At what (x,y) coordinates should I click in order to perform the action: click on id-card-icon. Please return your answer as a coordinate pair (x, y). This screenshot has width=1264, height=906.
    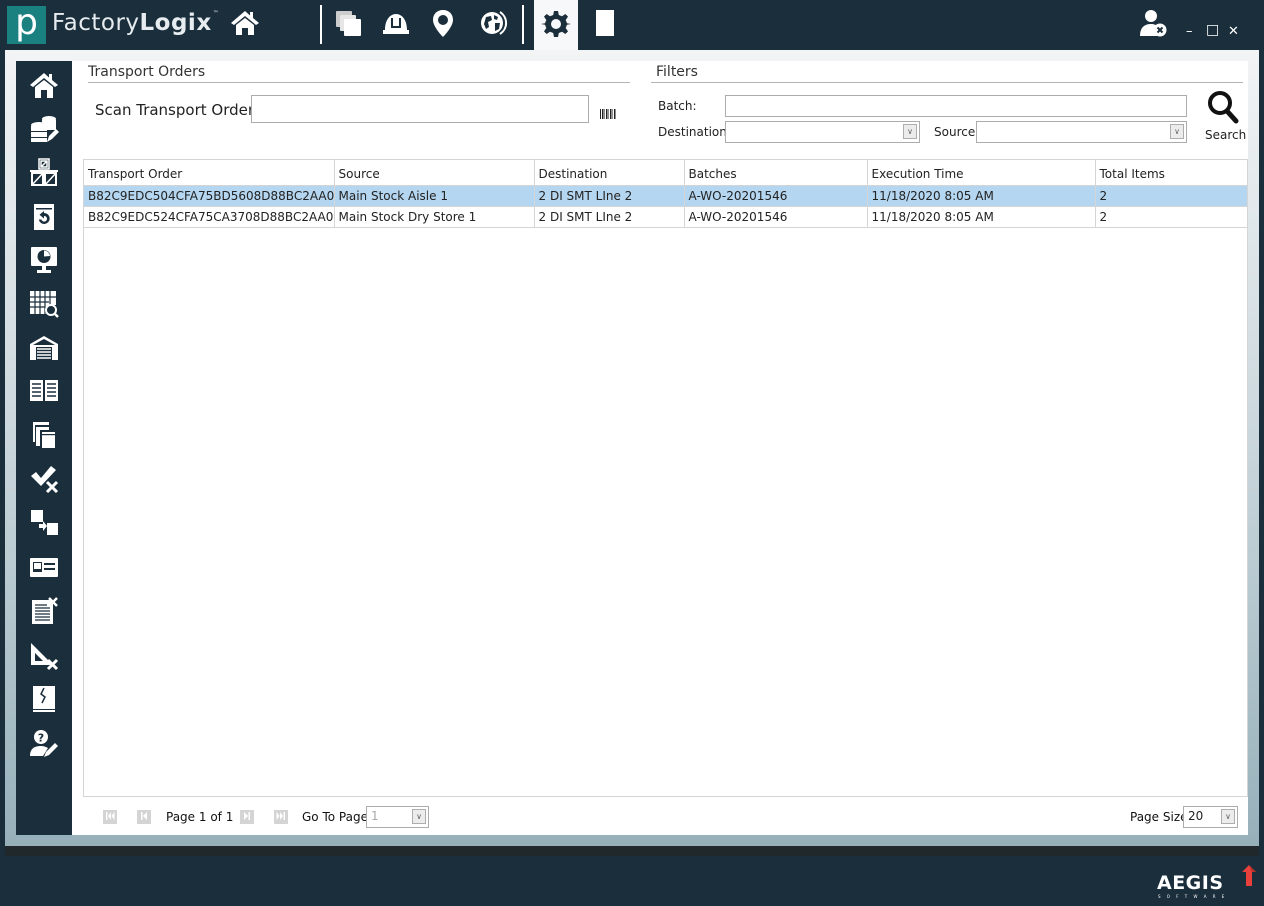
    Looking at the image, I should click on (44, 569).